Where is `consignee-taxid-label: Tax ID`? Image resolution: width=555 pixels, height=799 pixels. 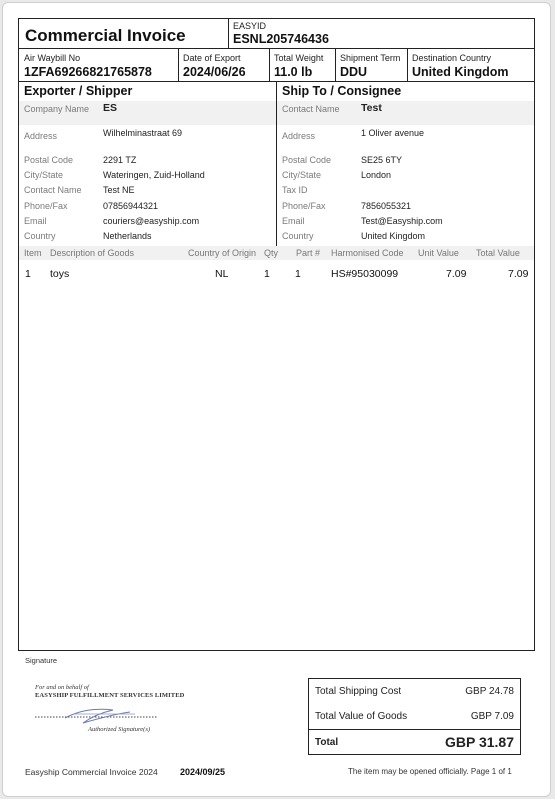
consignee-taxid-label: Tax ID is located at coordinates (295, 190).